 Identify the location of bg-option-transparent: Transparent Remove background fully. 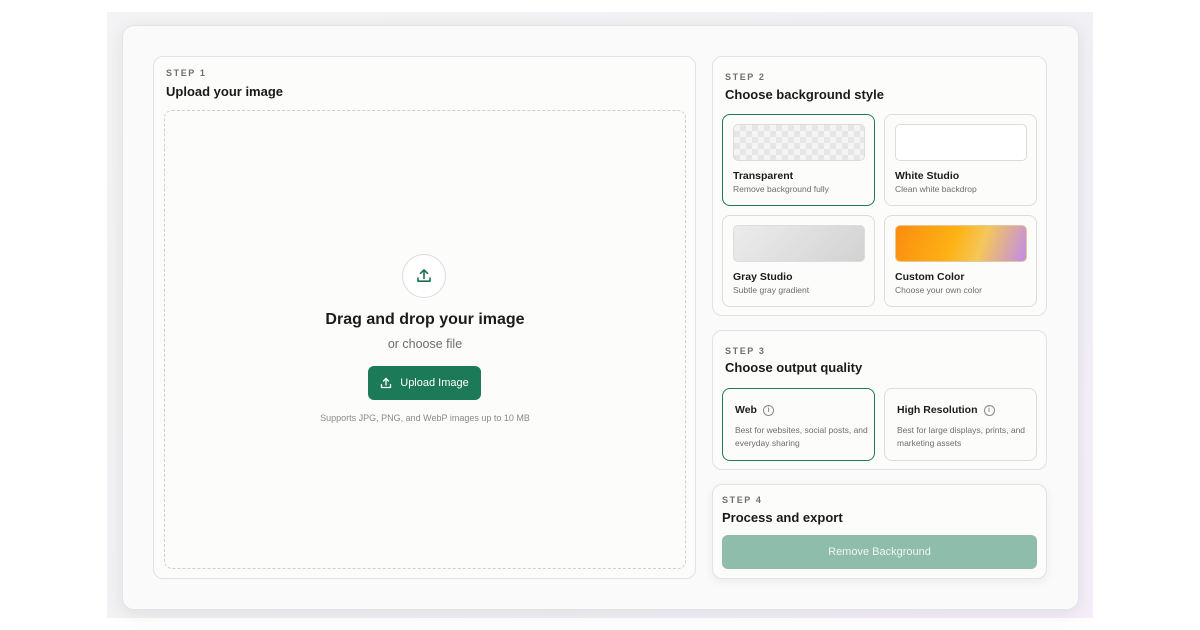
(798, 160).